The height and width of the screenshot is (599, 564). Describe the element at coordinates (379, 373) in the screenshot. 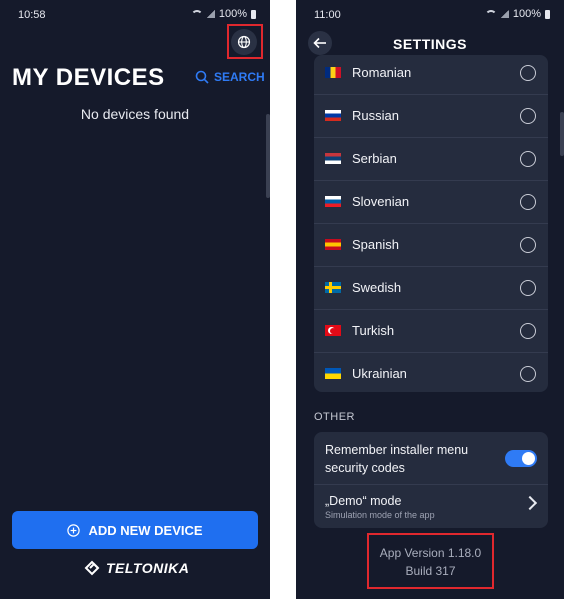

I see `language-label: Ukrainian` at that location.